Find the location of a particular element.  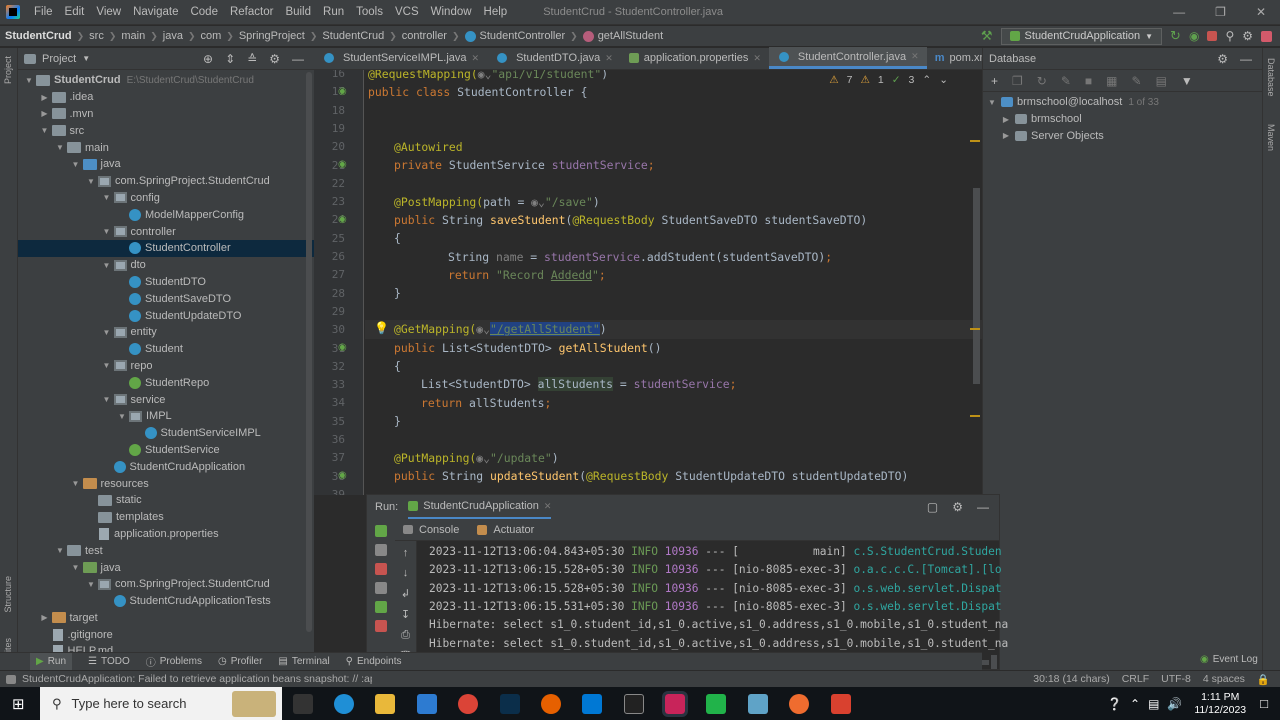

menu-view: View is located at coordinates (108, 12).